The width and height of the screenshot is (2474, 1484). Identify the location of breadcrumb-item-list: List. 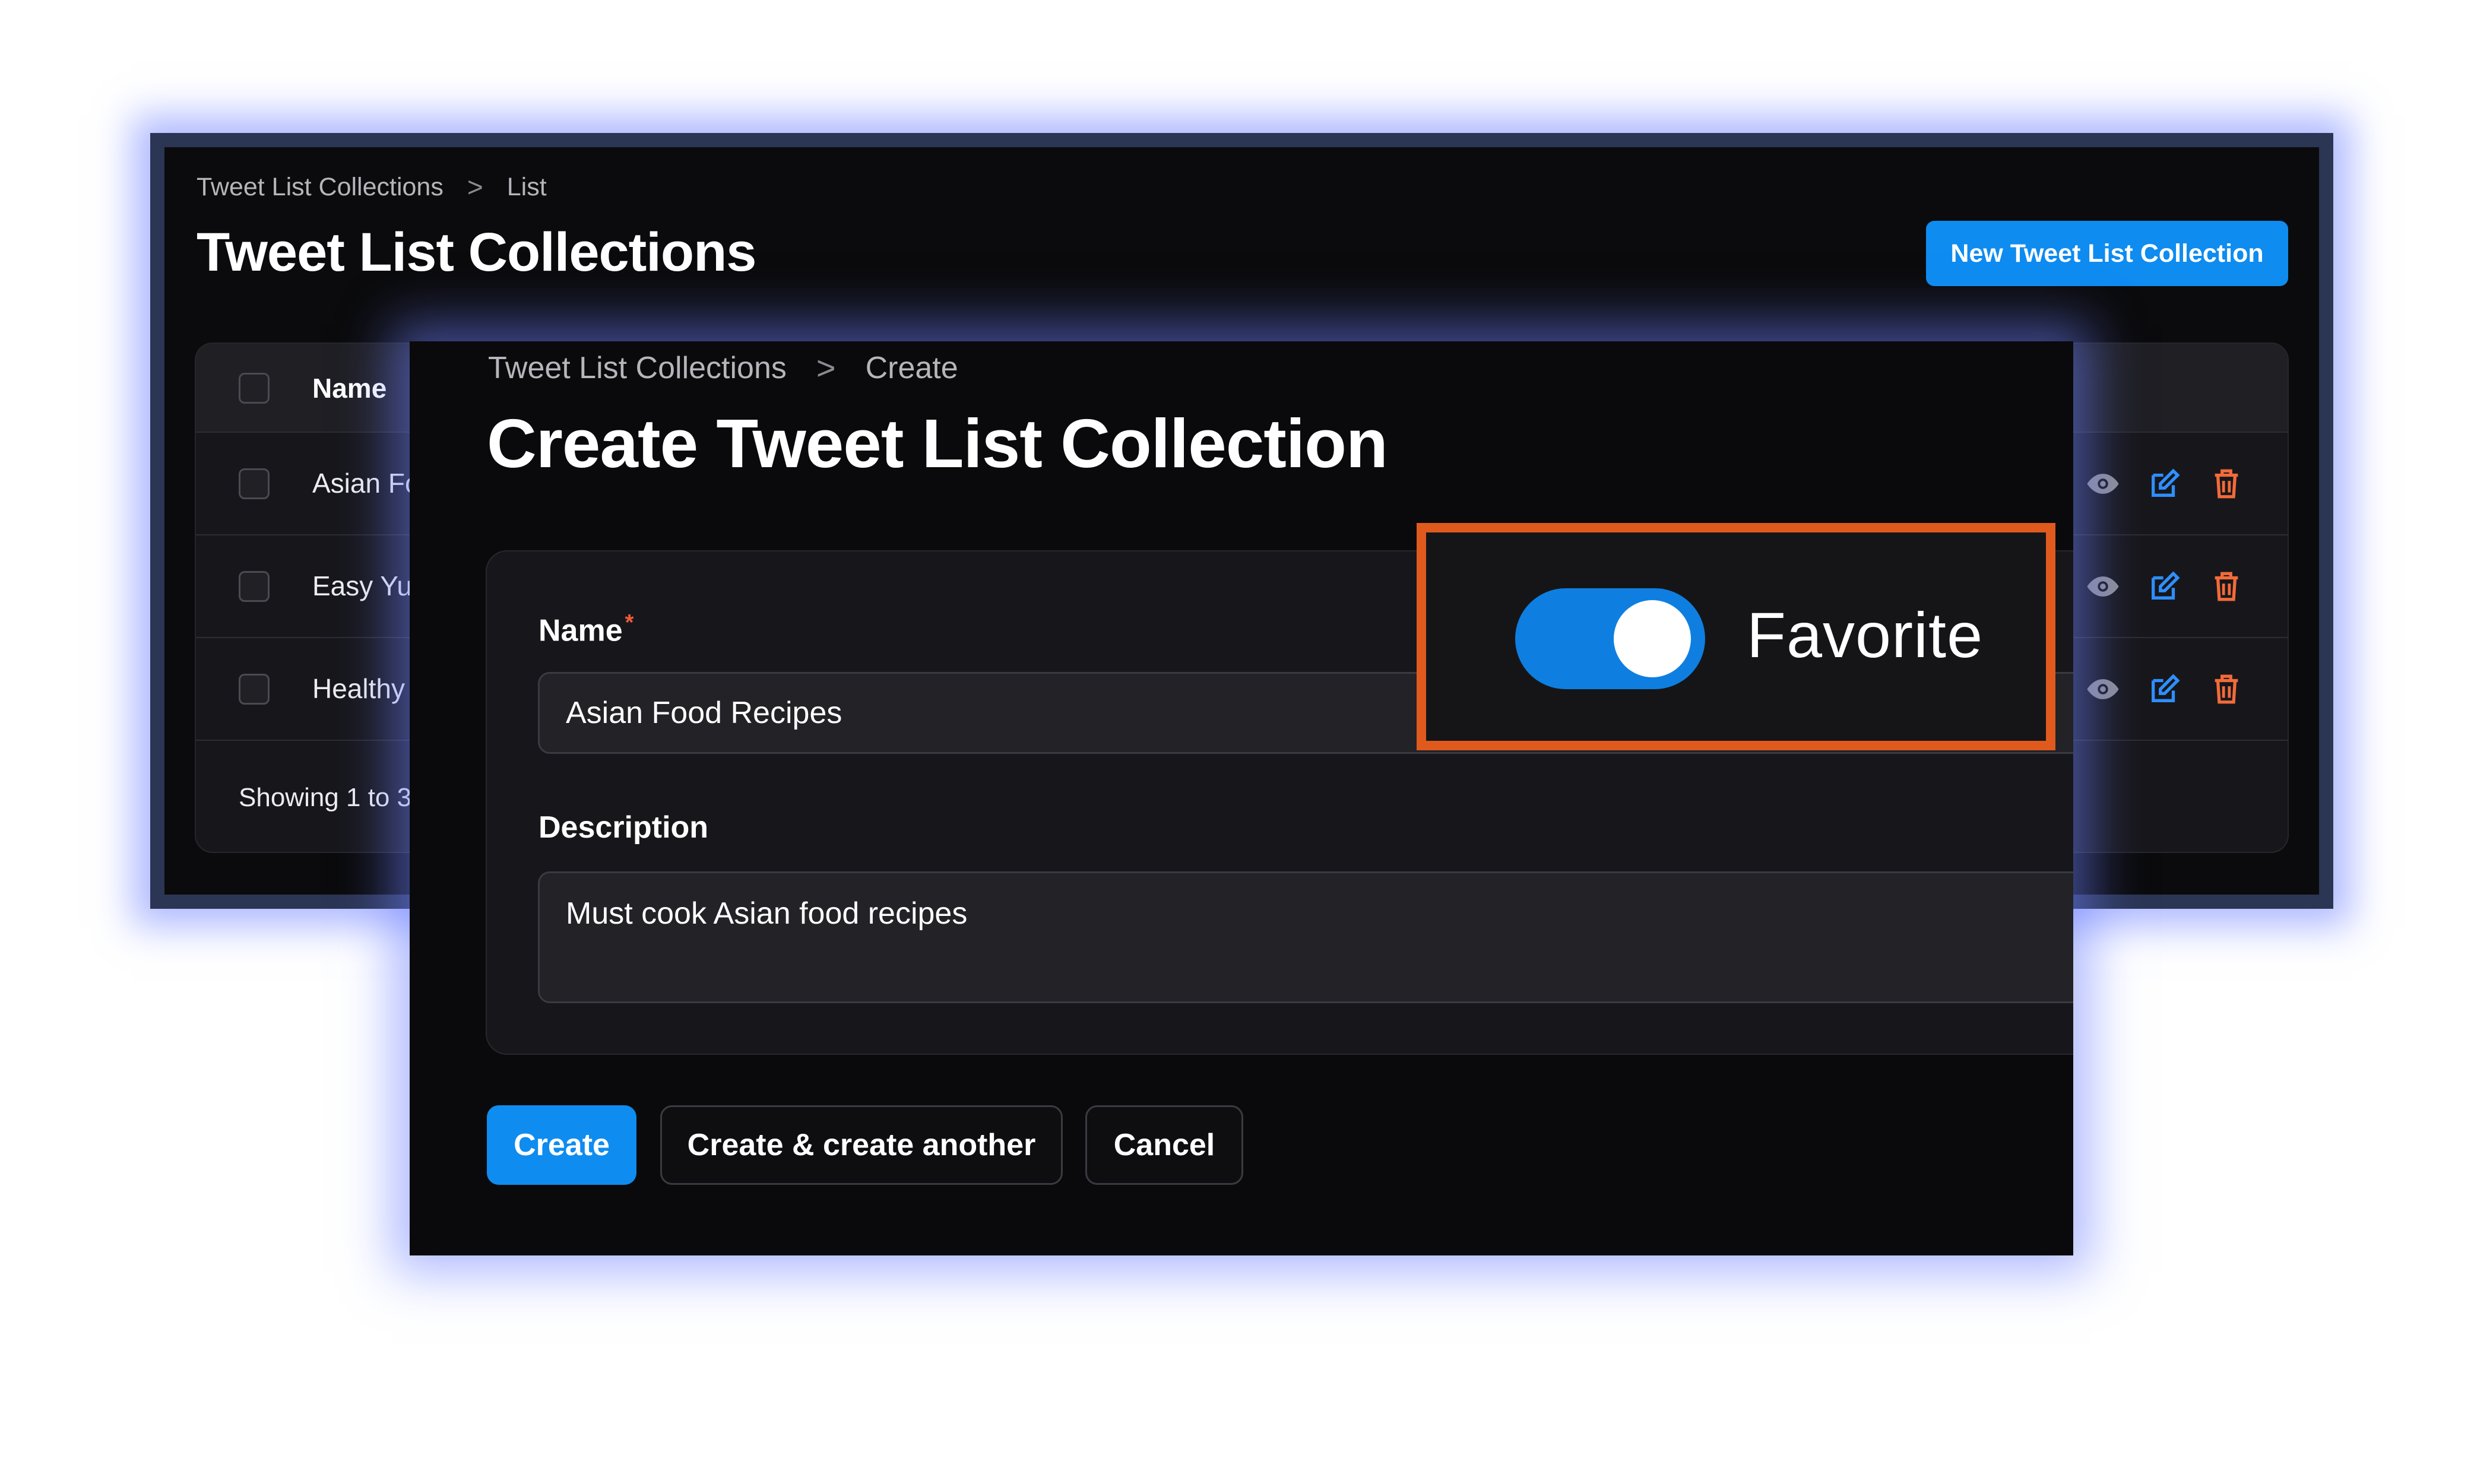
(526, 186).